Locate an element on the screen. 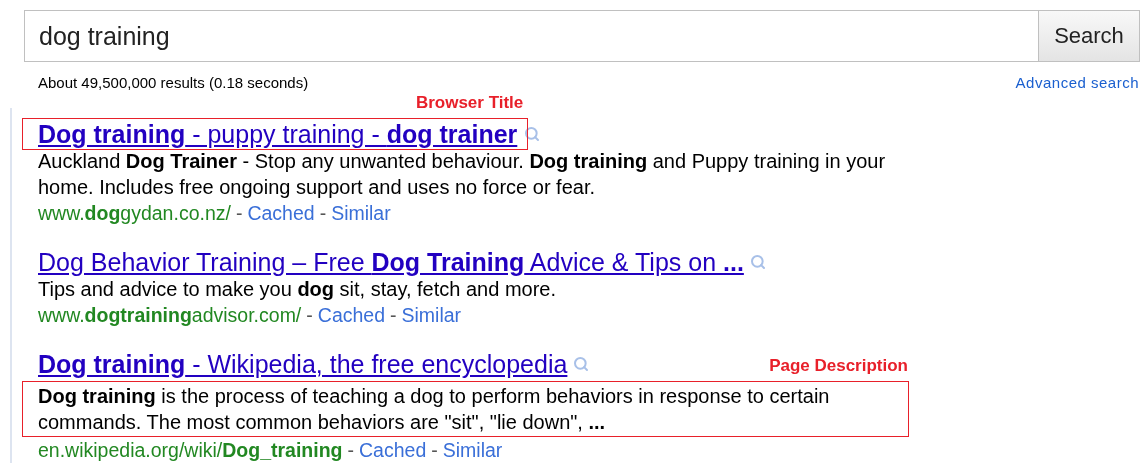 The image size is (1140, 466). result-snippet: Auckland Dog Trainer - Stop any unwanted behaviour. Dog training and Puppy training in your home. Includes free ongoing support and uses no force or fear. is located at coordinates (462, 174).